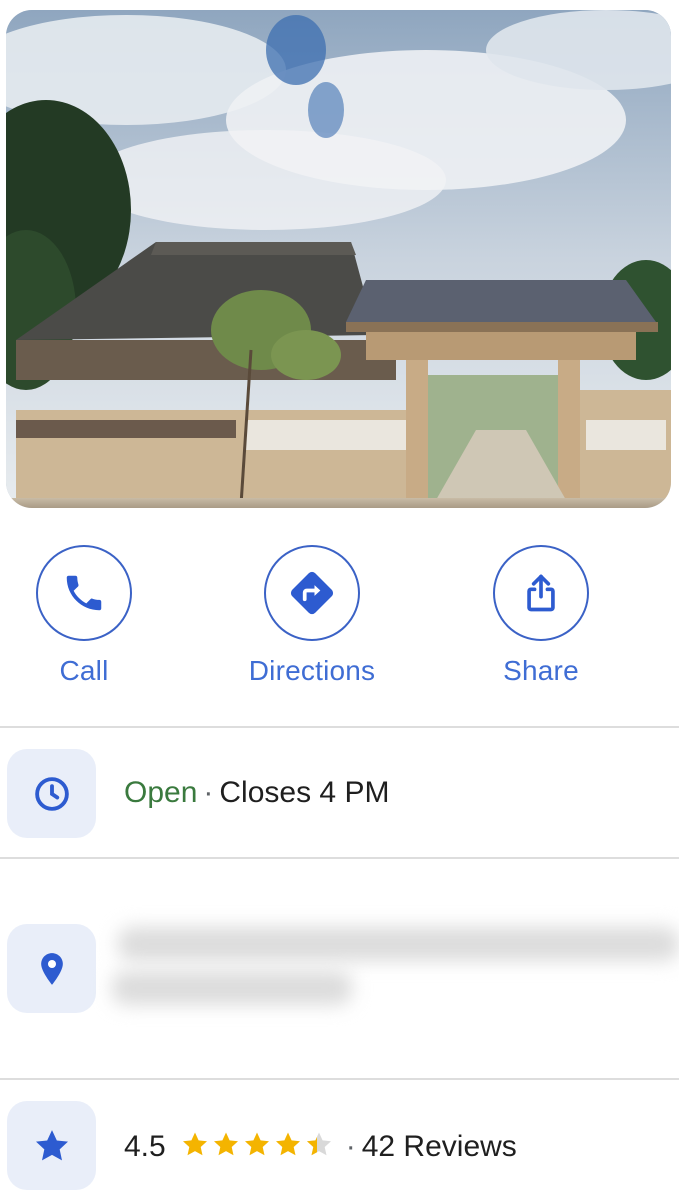 This screenshot has width=679, height=1200. Describe the element at coordinates (145, 1146) in the screenshot. I see `rating-value: 4.5` at that location.